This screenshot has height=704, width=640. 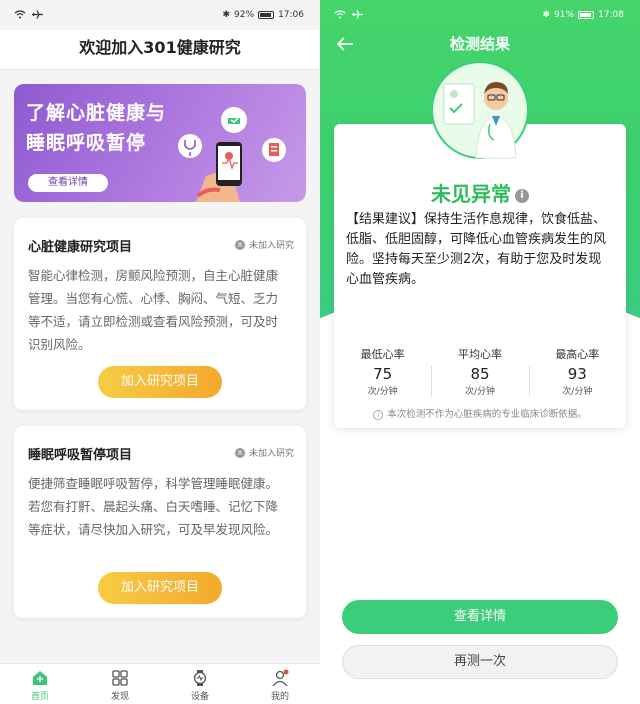 I want to click on page-title: 欢迎加入301健康研究, so click(x=160, y=50).